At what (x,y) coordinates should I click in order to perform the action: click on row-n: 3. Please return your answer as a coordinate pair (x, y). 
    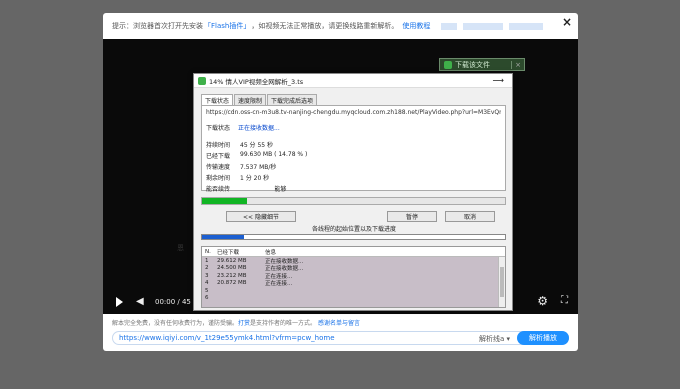
    Looking at the image, I should click on (207, 275).